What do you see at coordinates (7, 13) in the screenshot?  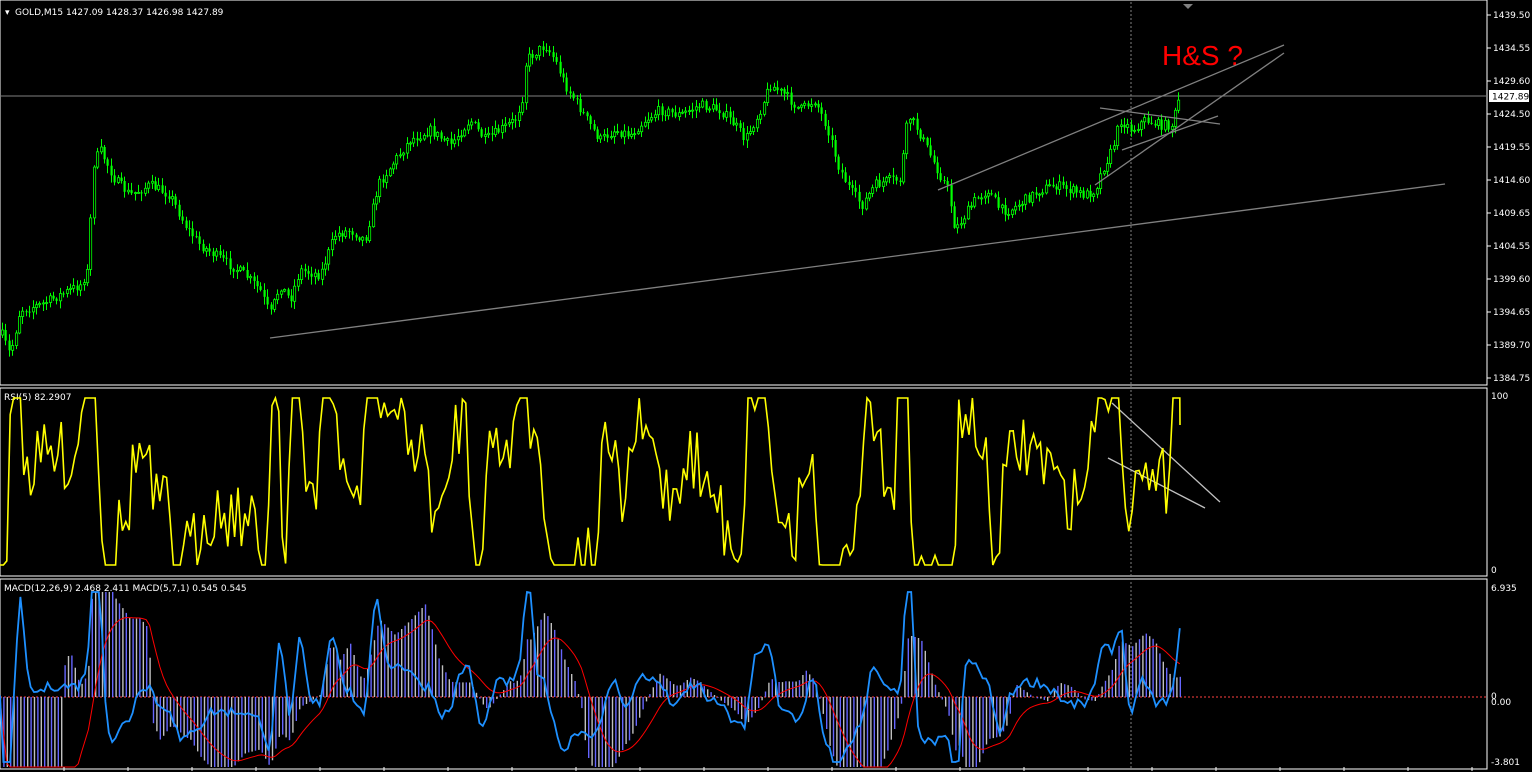 I see `dropdown-arrow-icon: ▾` at bounding box center [7, 13].